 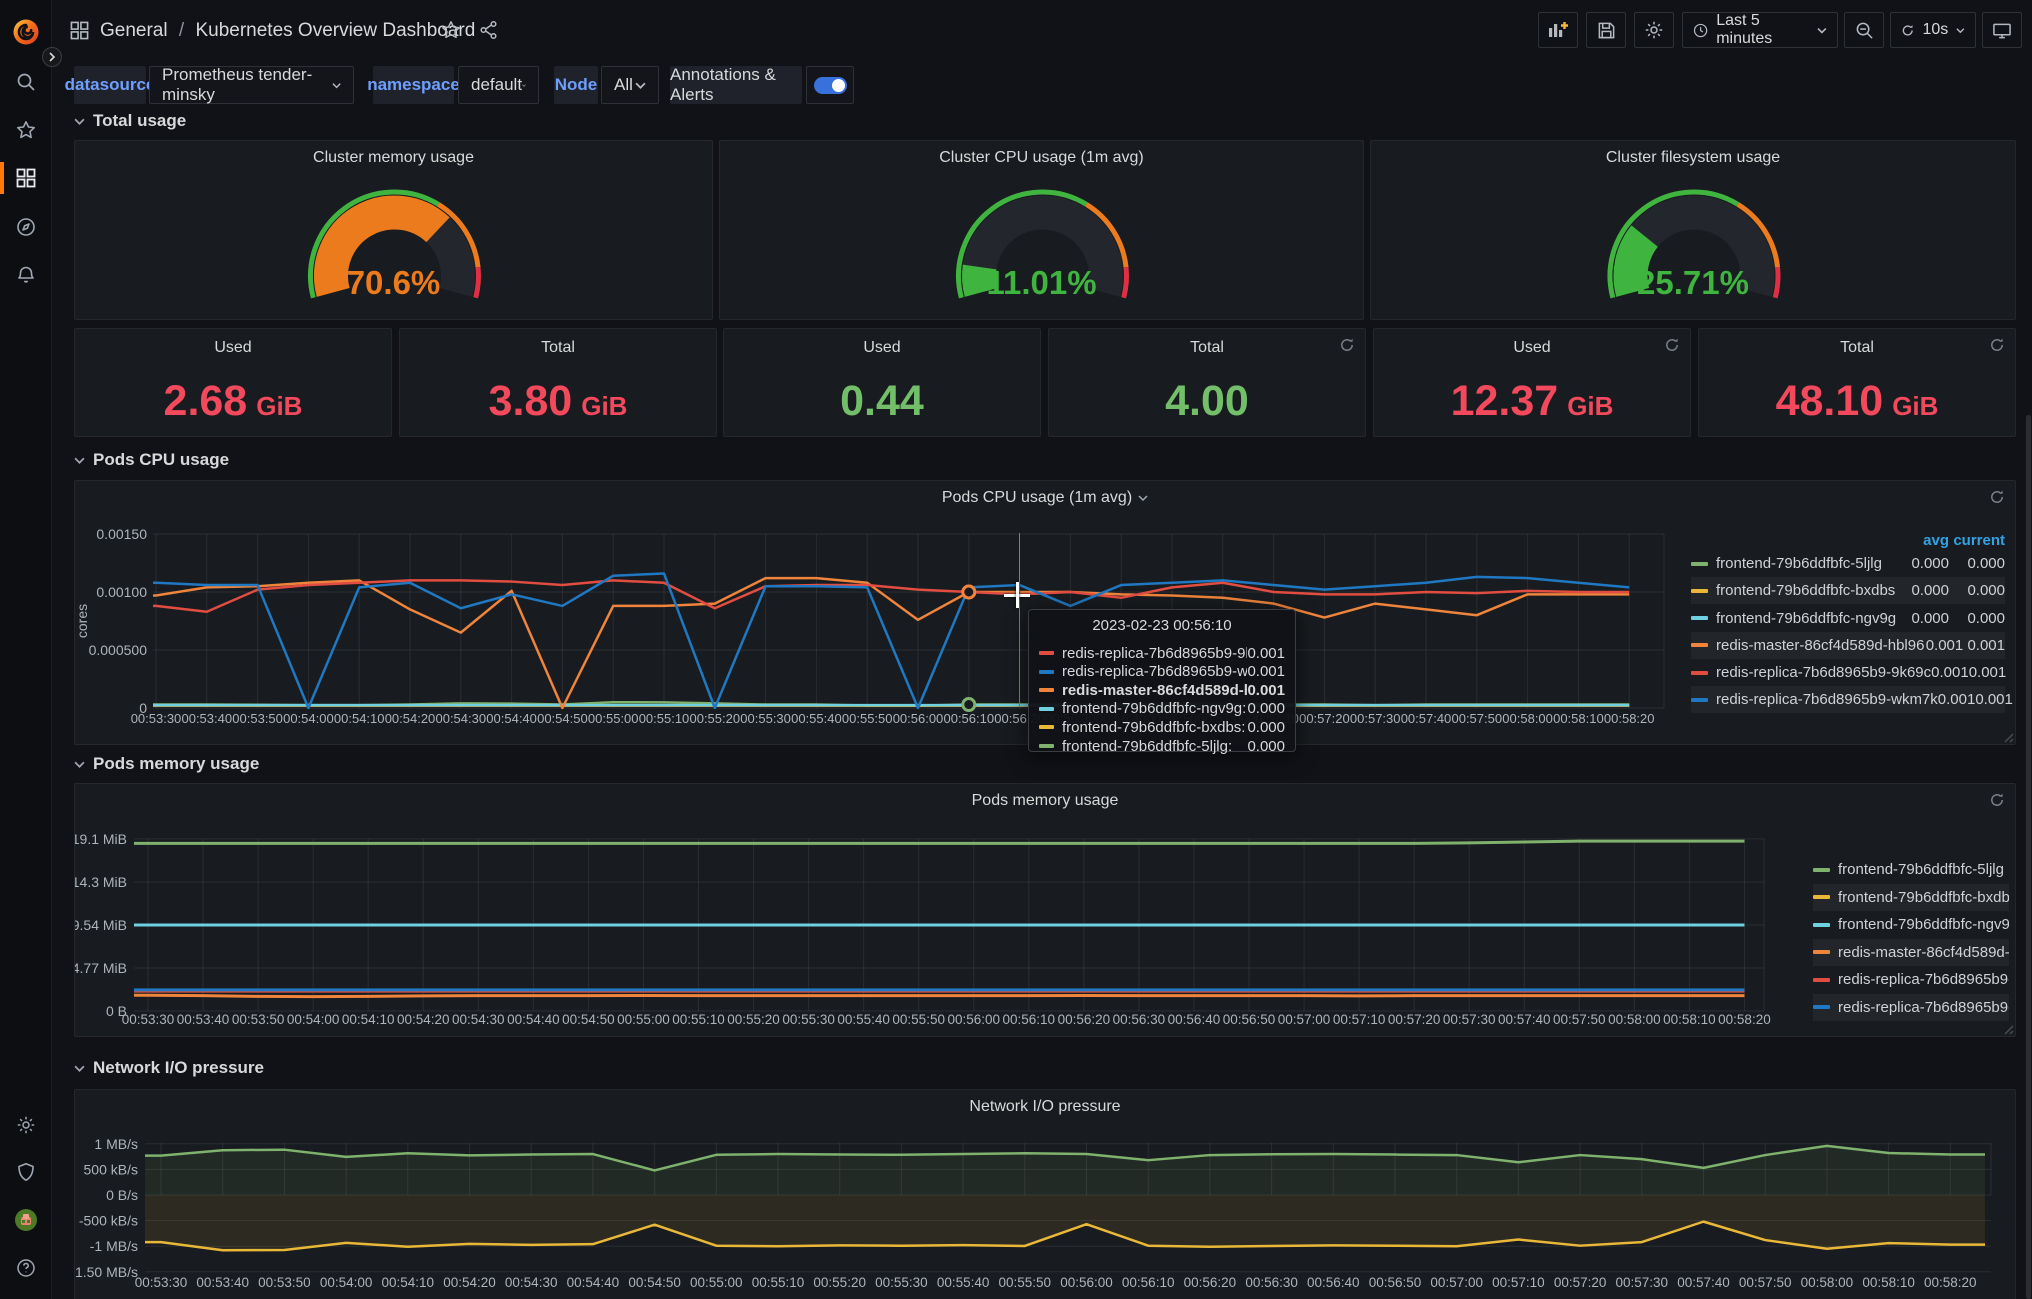 I want to click on scrollbar-thumb, so click(x=2028, y=857).